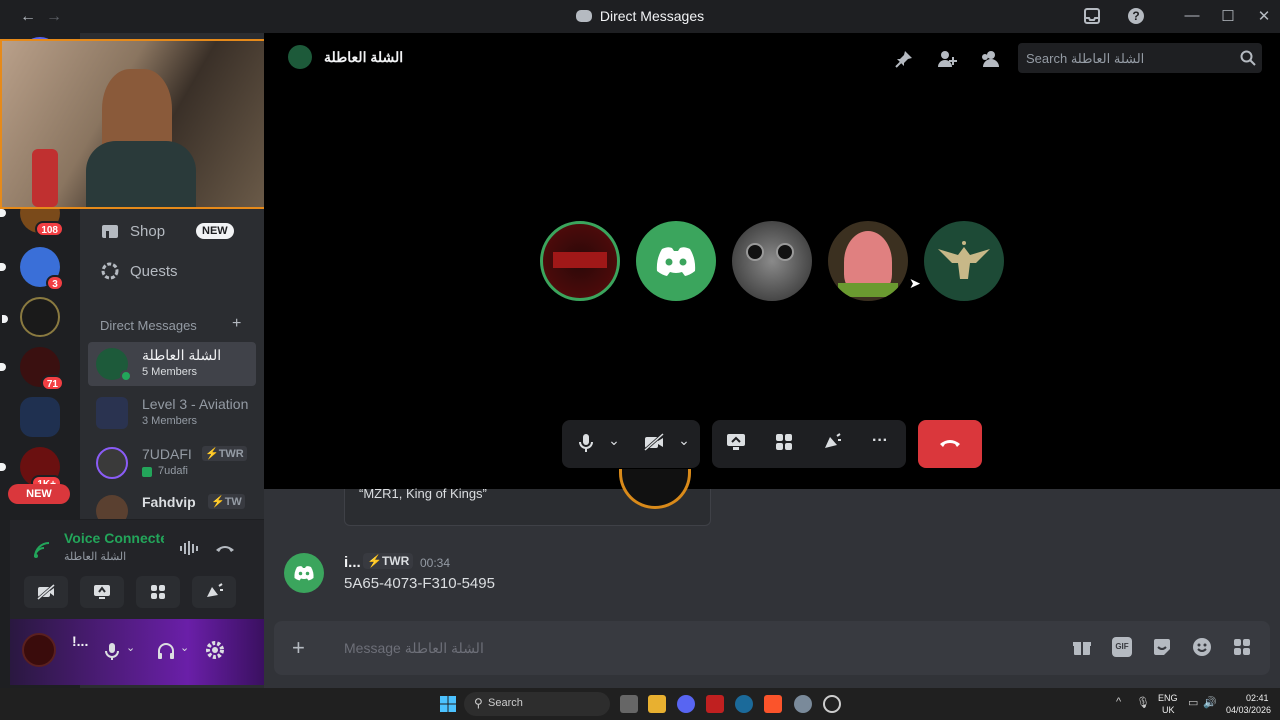 This screenshot has height=720, width=1280. Describe the element at coordinates (172, 271) in the screenshot. I see `quests-link: Quests` at that location.